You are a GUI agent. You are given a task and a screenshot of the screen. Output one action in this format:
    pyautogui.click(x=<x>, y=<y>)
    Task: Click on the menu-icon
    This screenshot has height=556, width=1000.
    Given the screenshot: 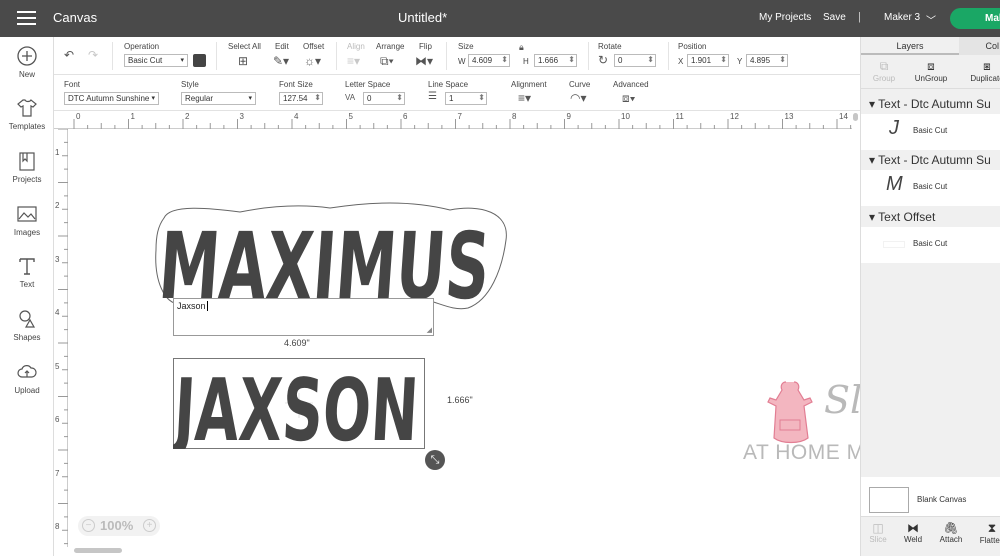 What is the action you would take?
    pyautogui.click(x=26, y=18)
    